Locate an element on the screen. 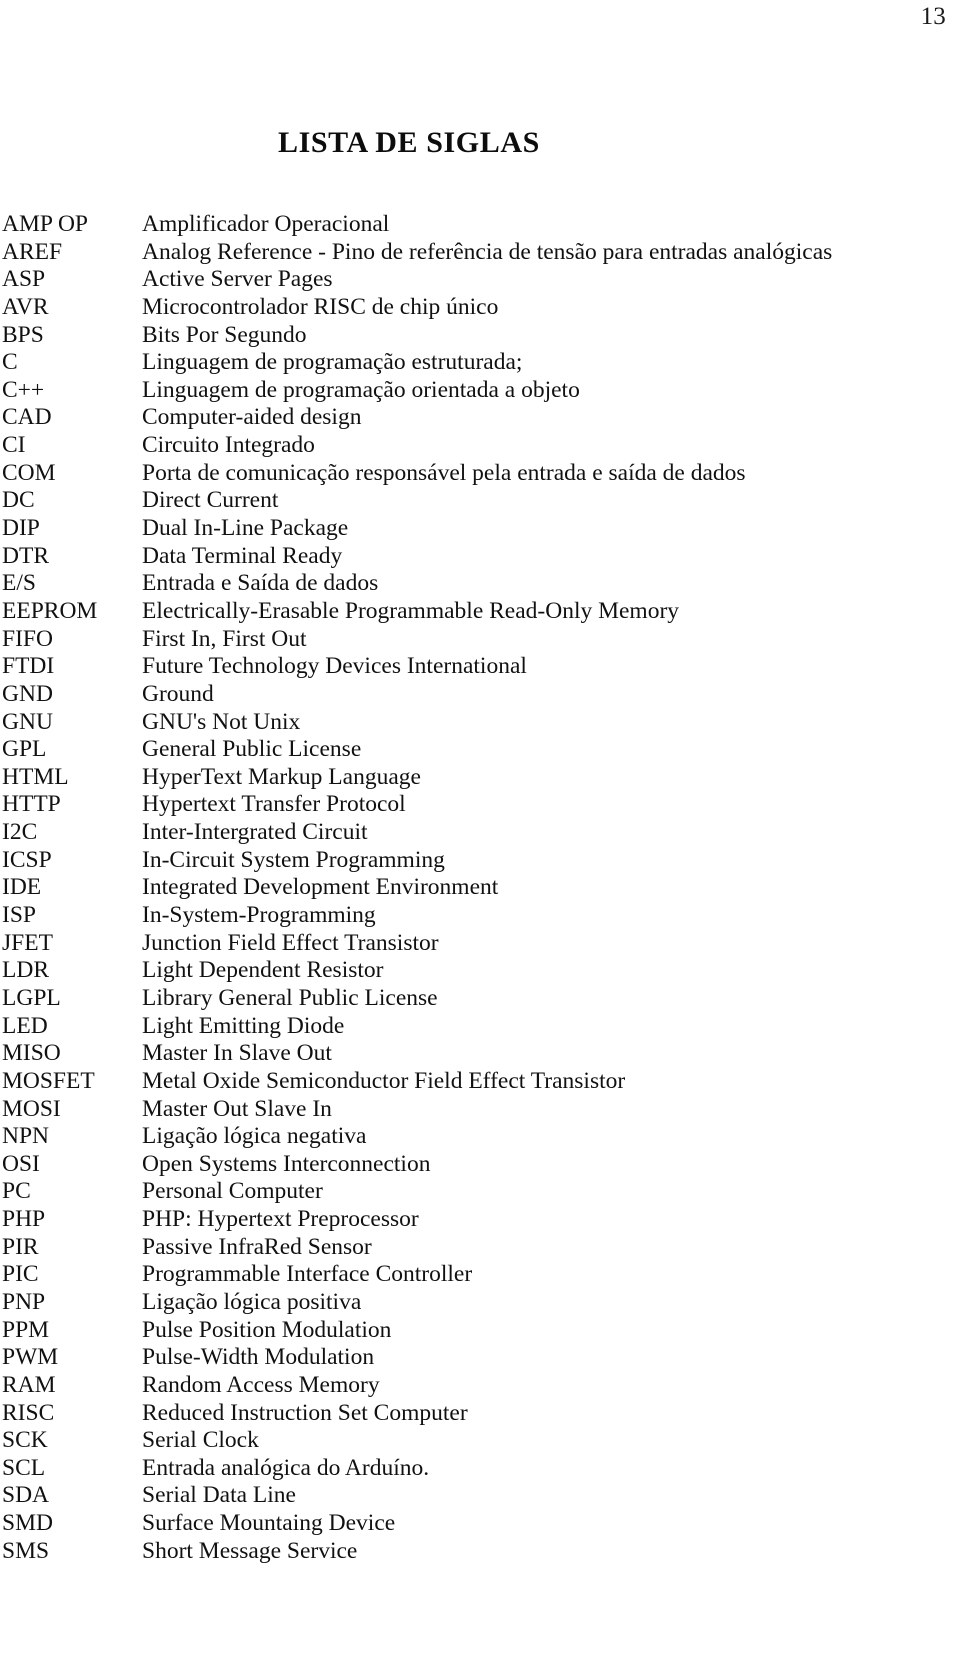 Image resolution: width=960 pixels, height=1665 pixels. acronym-term: PWM is located at coordinates (30, 1357).